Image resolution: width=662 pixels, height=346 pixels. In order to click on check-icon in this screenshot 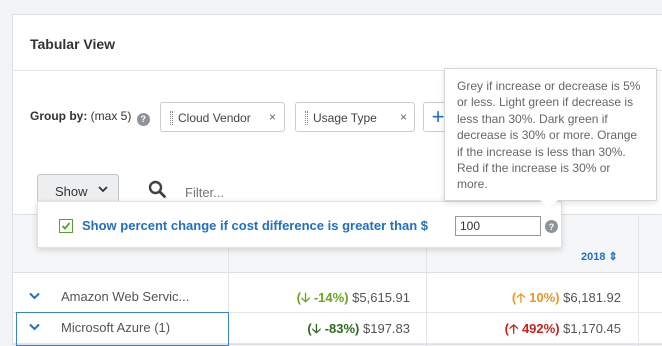, I will do `click(66, 226)`.